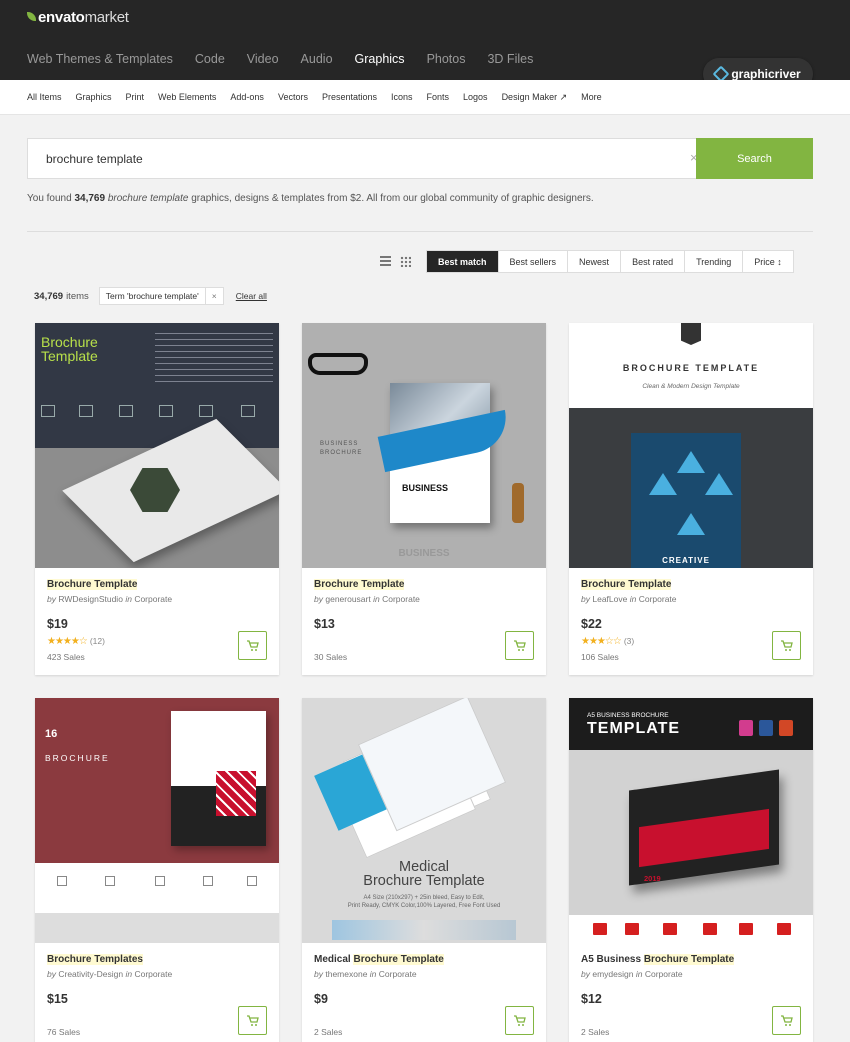  I want to click on search-bar: × Search, so click(420, 158).